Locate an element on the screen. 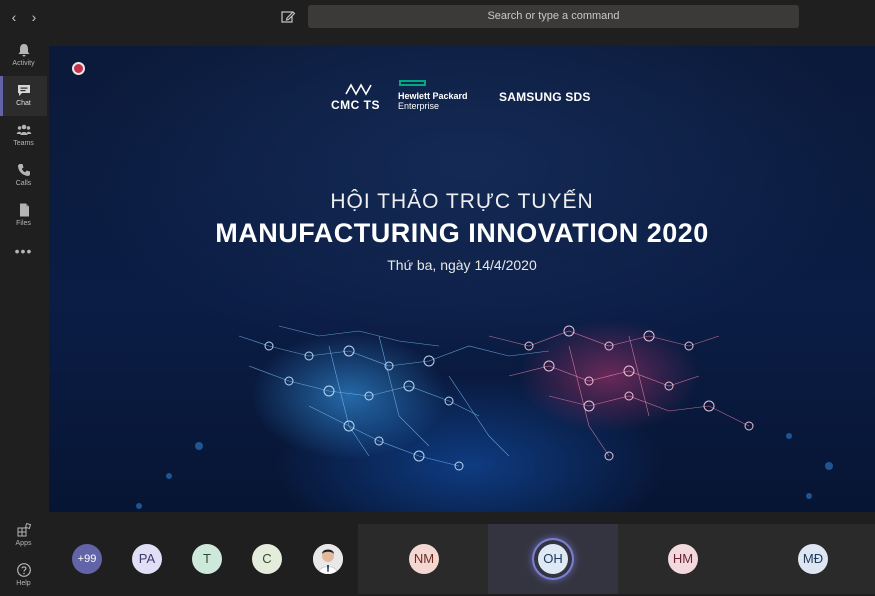 Image resolution: width=875 pixels, height=596 pixels. participant-avatar-speaking: OH is located at coordinates (553, 559).